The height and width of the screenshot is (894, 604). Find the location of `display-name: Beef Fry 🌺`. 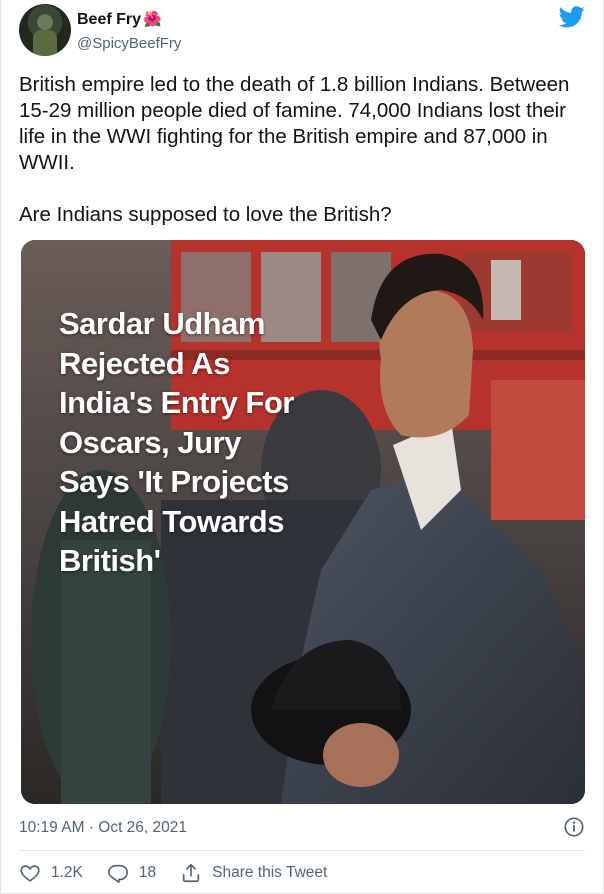

display-name: Beef Fry 🌺 is located at coordinates (119, 19).